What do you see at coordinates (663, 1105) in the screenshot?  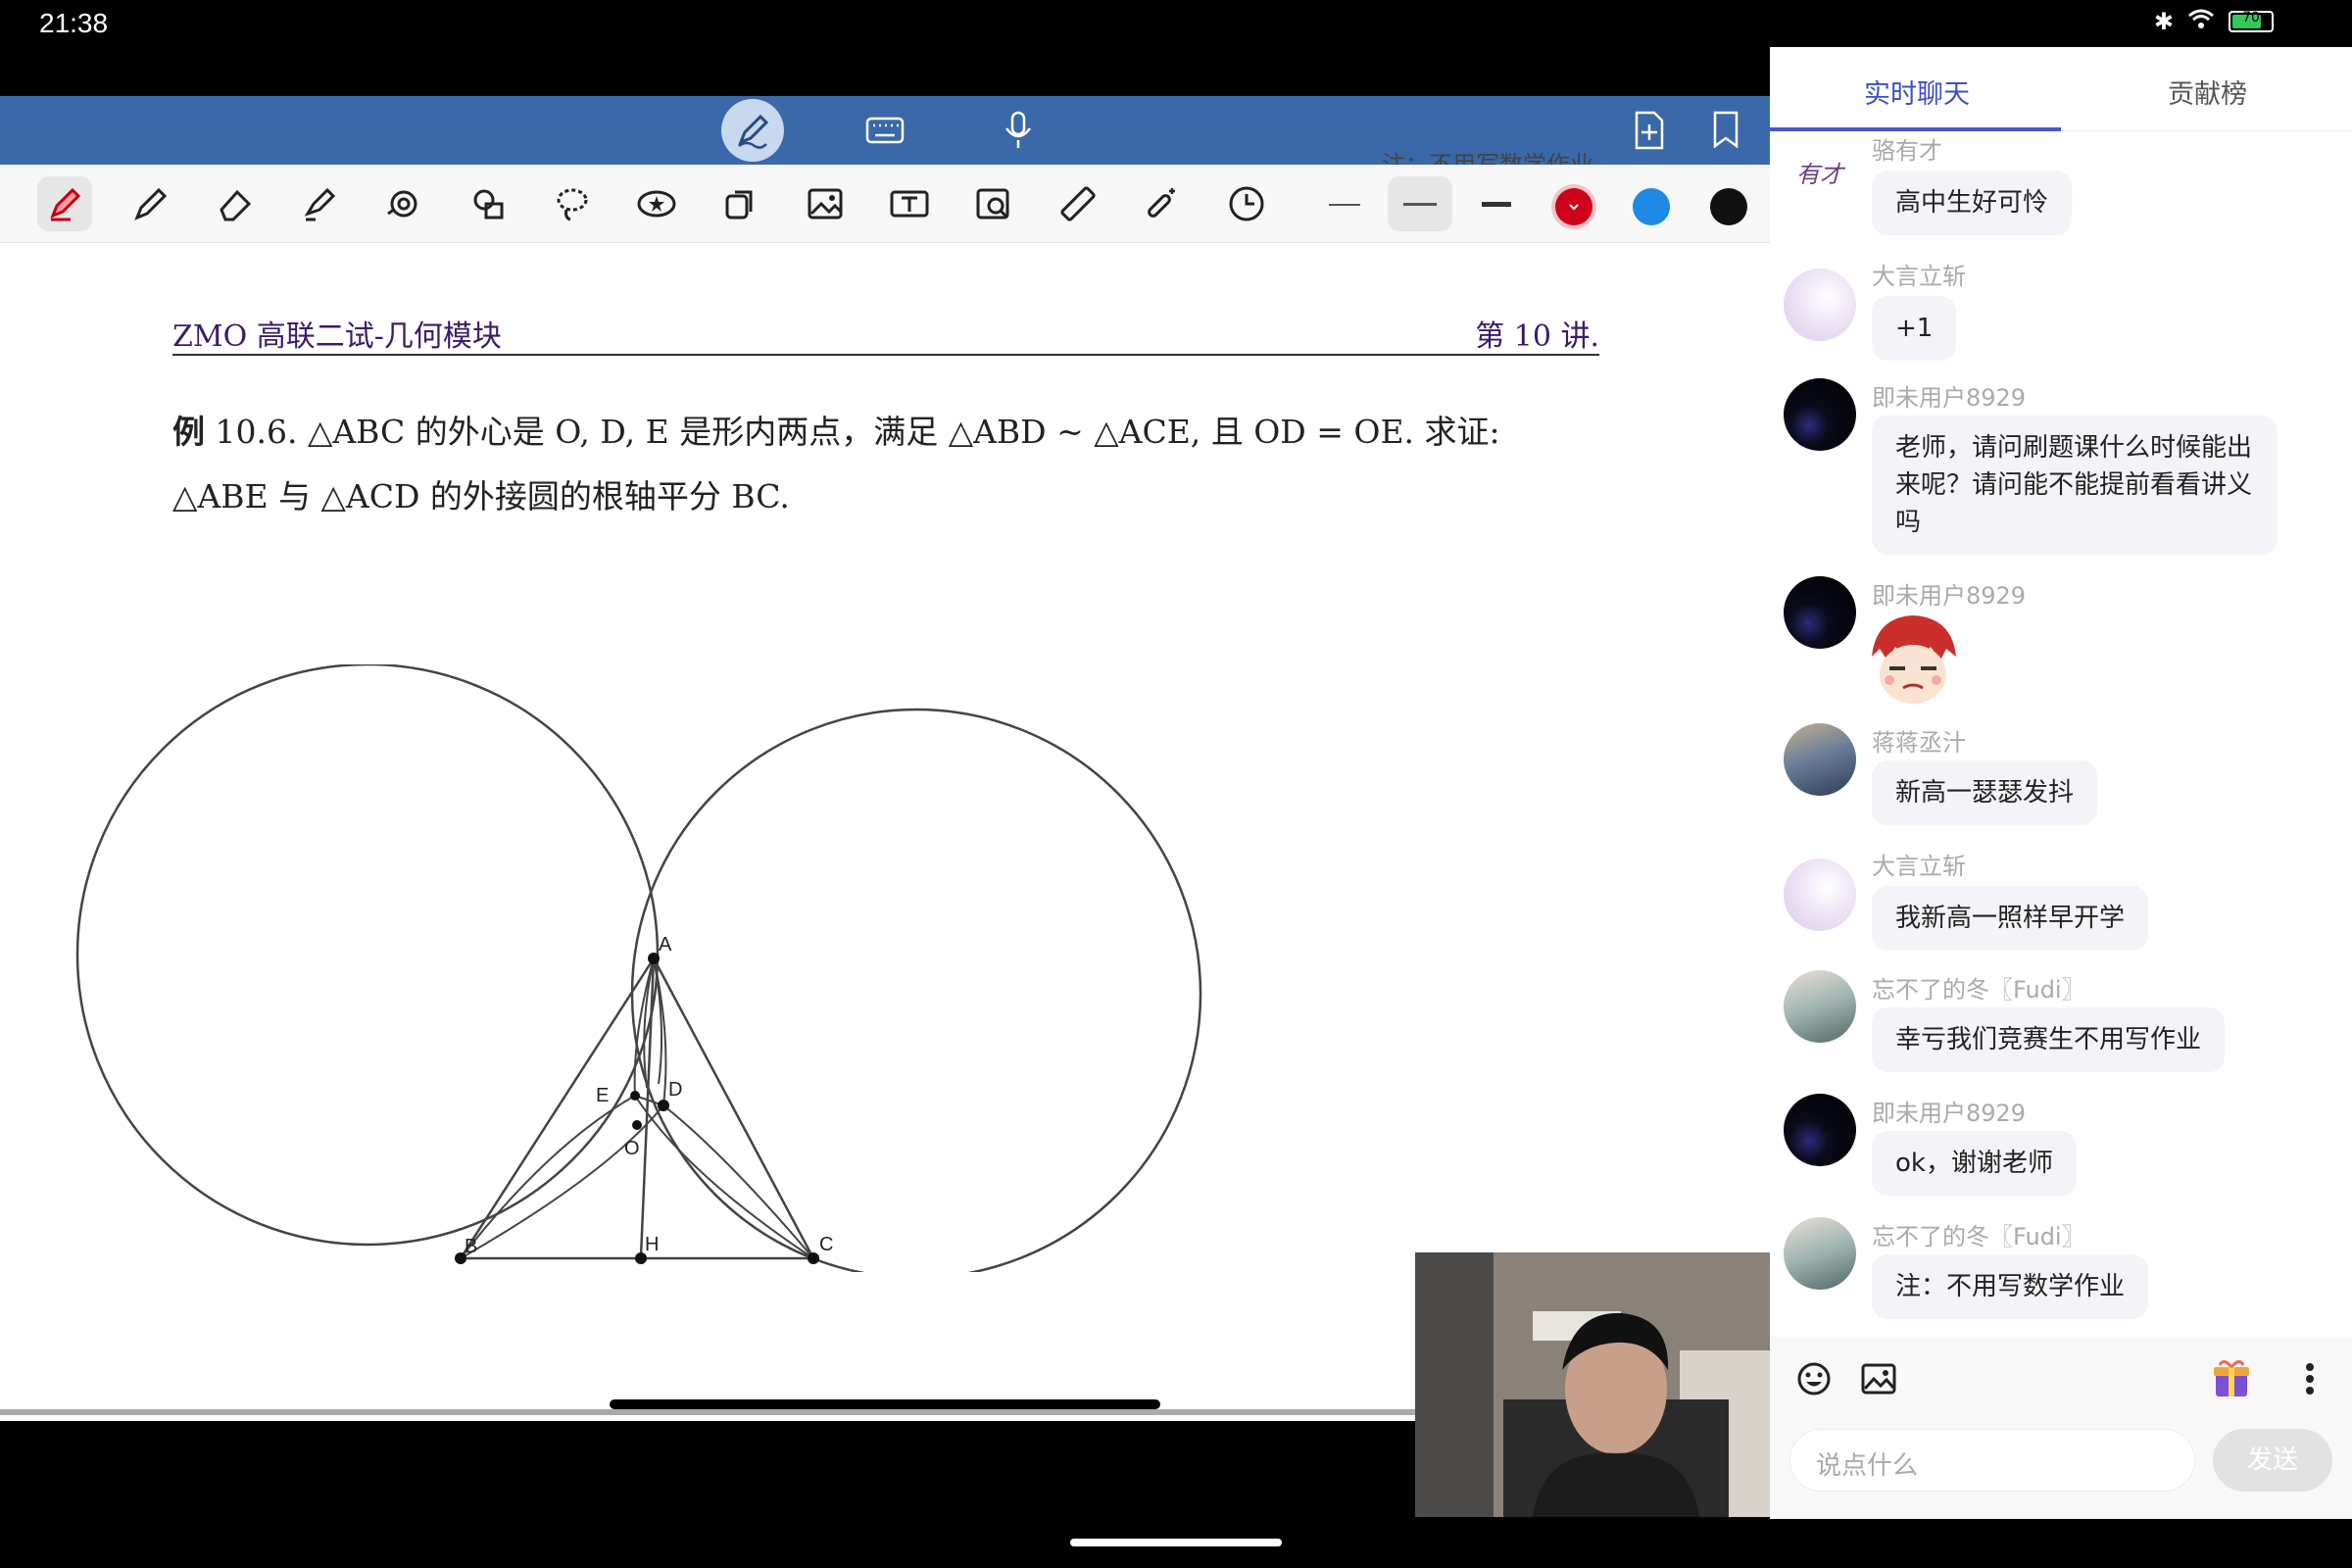 I see `point-d` at bounding box center [663, 1105].